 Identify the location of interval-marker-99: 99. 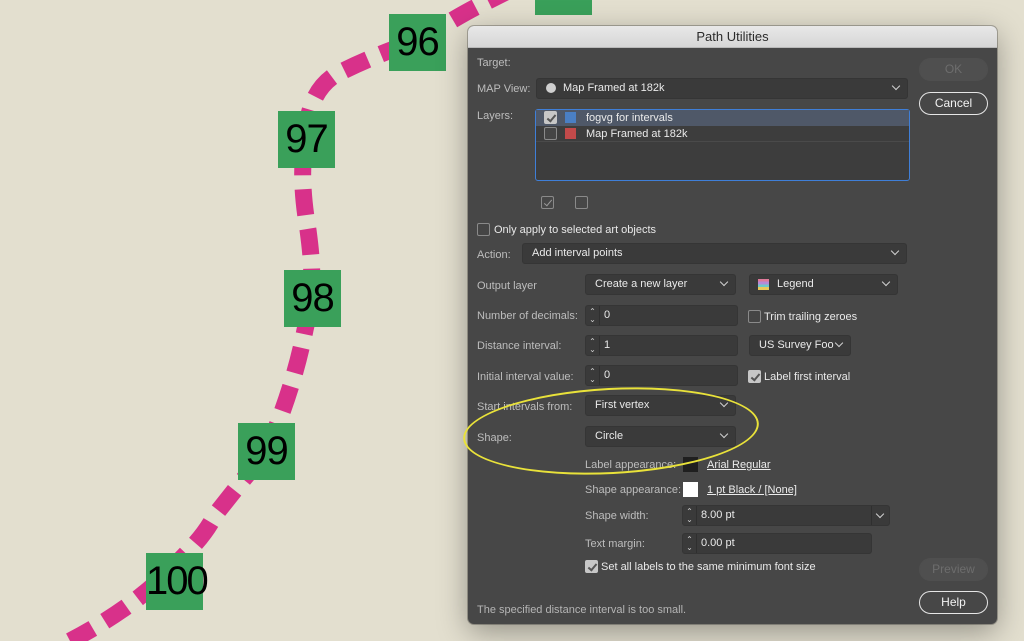
(266, 451).